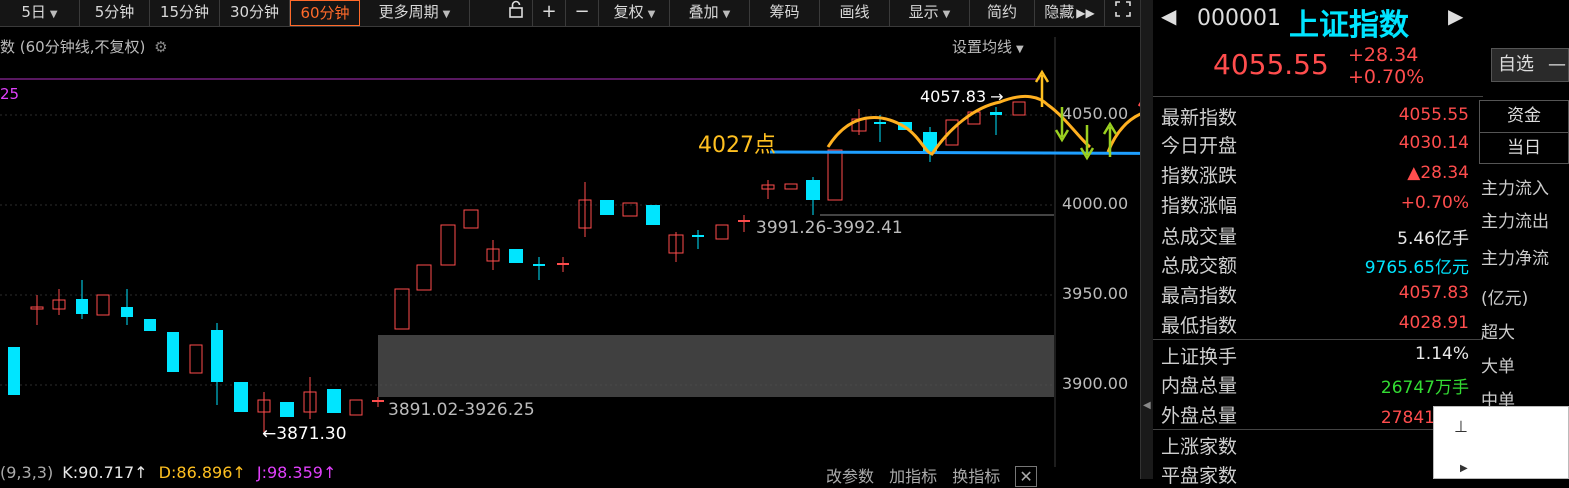 The width and height of the screenshot is (1569, 488). Describe the element at coordinates (737, 145) in the screenshot. I see `level-label: 4027点` at that location.